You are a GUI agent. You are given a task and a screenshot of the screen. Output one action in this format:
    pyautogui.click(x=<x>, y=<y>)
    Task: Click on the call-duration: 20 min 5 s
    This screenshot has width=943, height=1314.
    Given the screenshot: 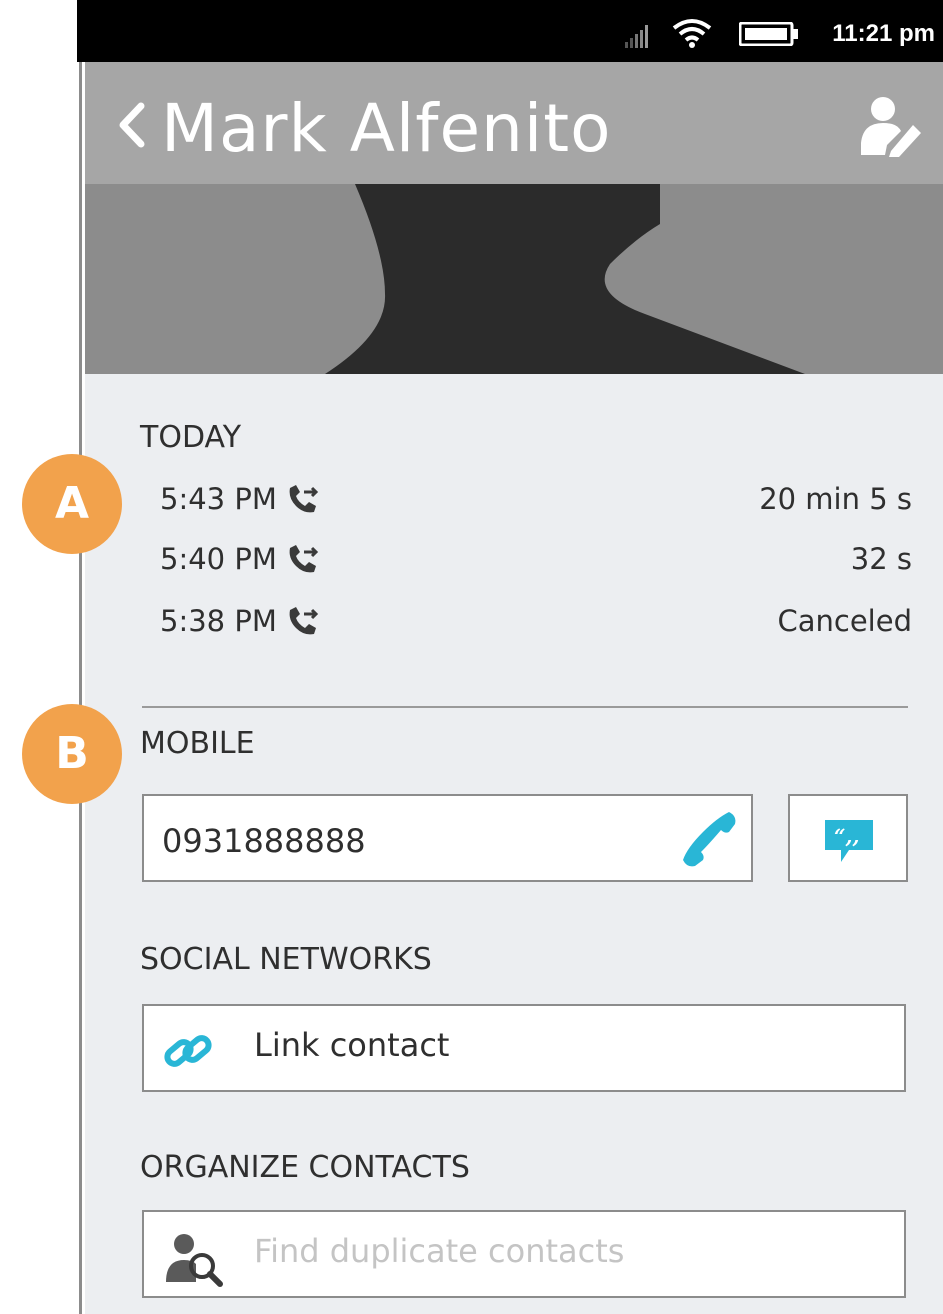 What is the action you would take?
    pyautogui.click(x=835, y=499)
    